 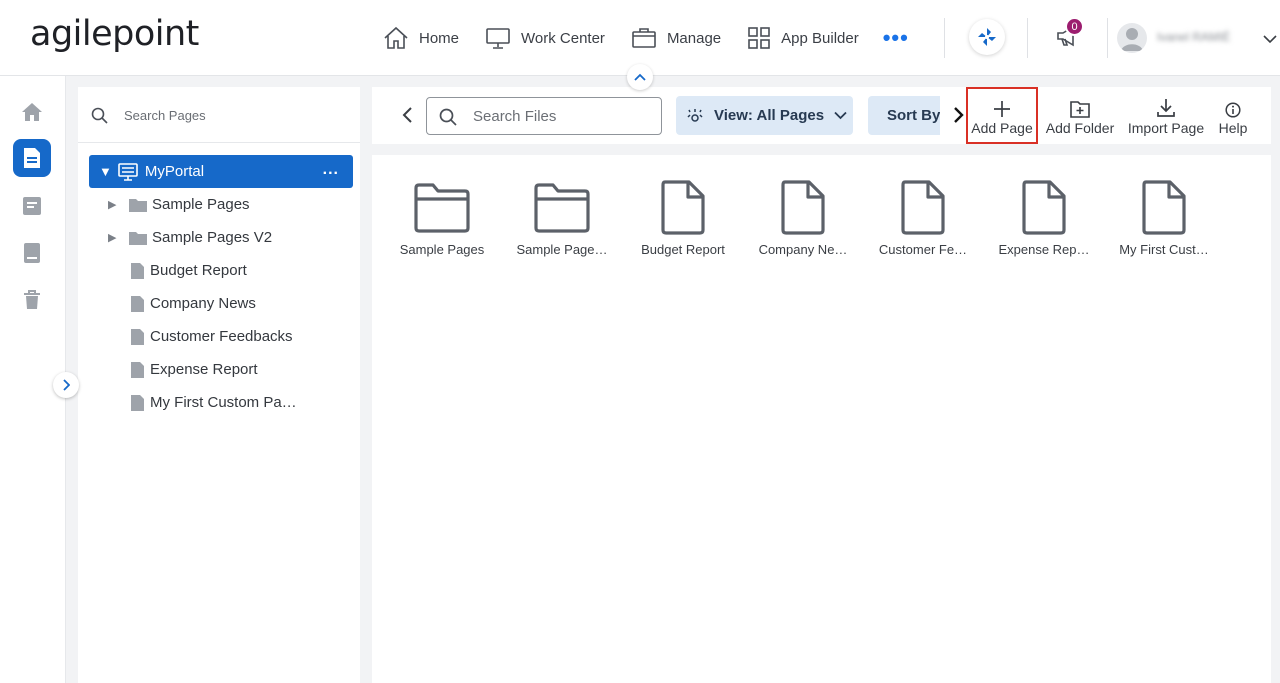 What do you see at coordinates (1233, 127) in the screenshot?
I see `help-label: Help` at bounding box center [1233, 127].